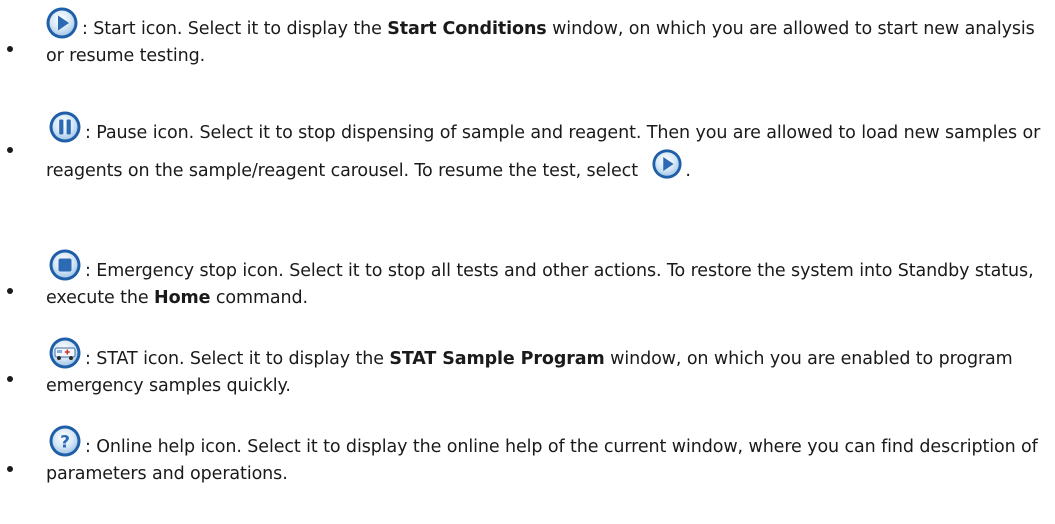 Image resolution: width=1055 pixels, height=524 pixels. What do you see at coordinates (467, 29) in the screenshot?
I see `bold-term: Start Conditions` at bounding box center [467, 29].